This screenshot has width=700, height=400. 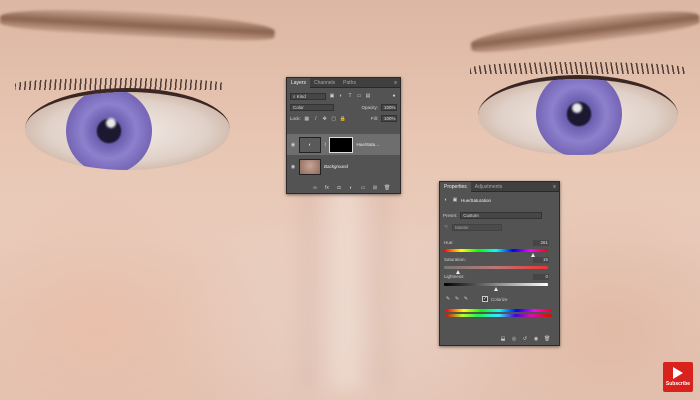 What do you see at coordinates (375, 188) in the screenshot?
I see `new-layer-icon: ⊞` at bounding box center [375, 188].